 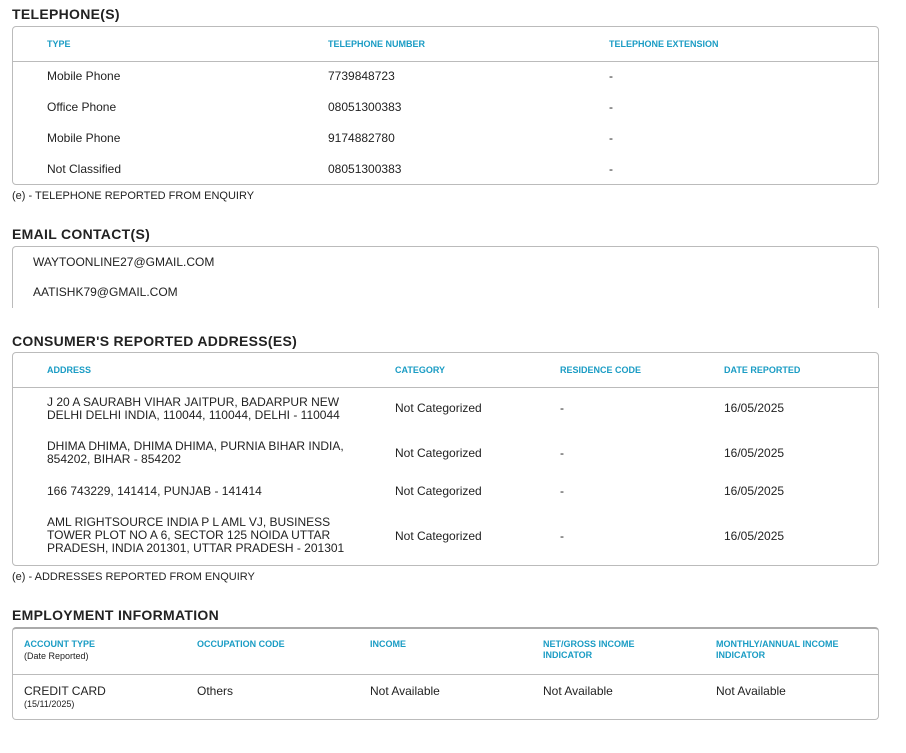 What do you see at coordinates (56, 656) in the screenshot?
I see `date-reported-label: (Date Reported)` at bounding box center [56, 656].